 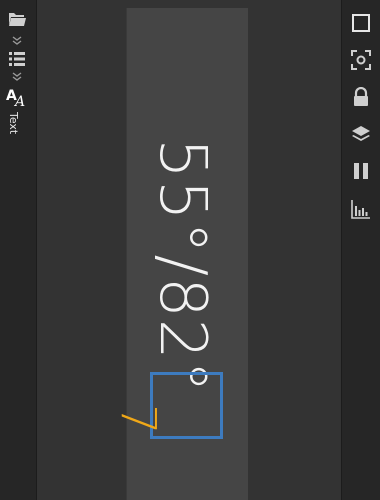 What do you see at coordinates (361, 171) in the screenshot?
I see `pause-icon` at bounding box center [361, 171].